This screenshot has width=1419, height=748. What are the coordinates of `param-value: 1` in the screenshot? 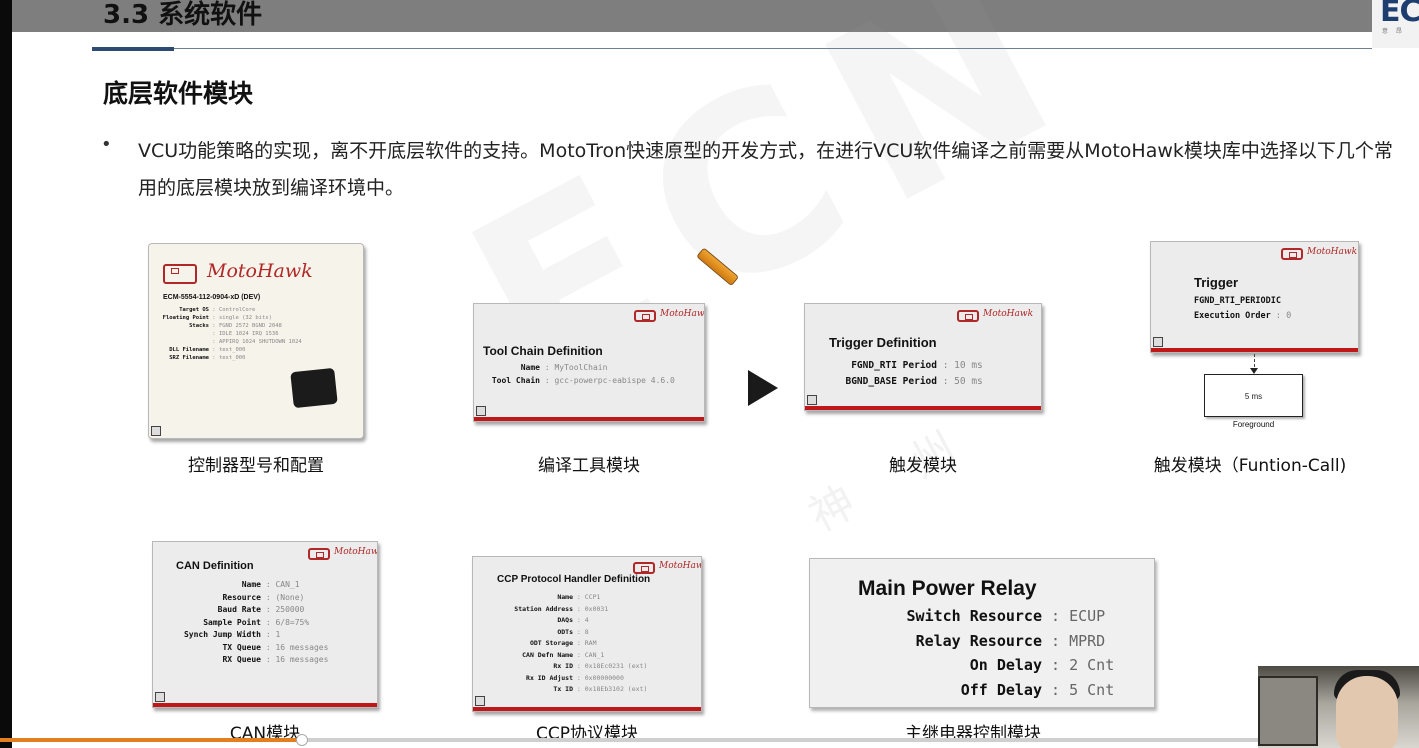 It's located at (278, 634).